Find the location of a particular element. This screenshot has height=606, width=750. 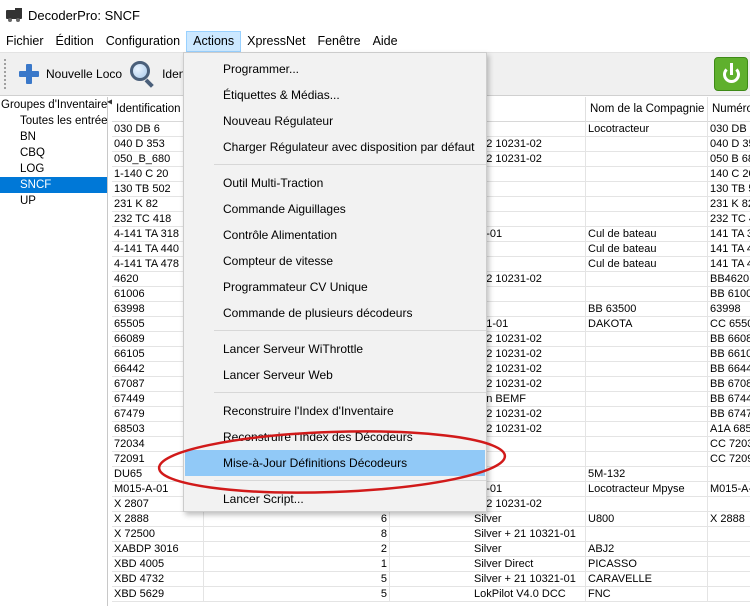

table-cell: Silver is located at coordinates (488, 519).